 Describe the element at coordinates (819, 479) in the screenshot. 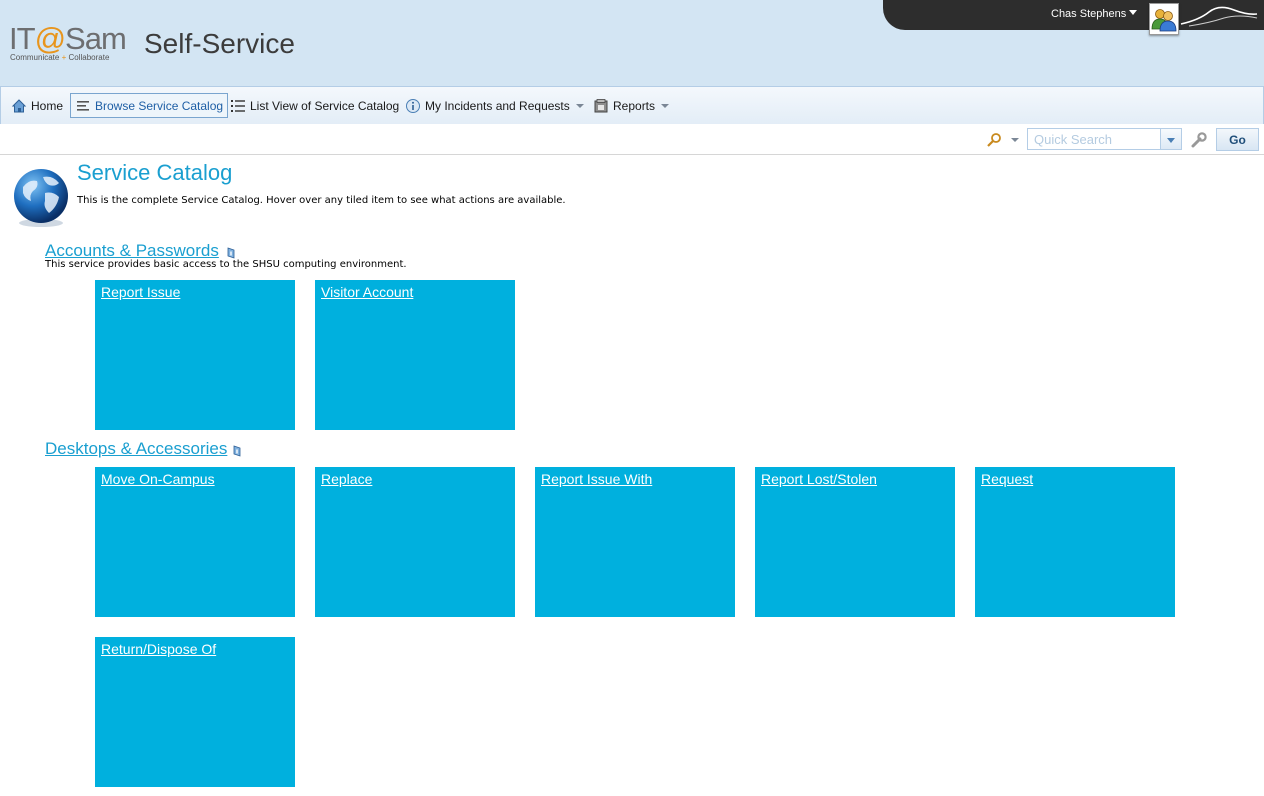

I see `tile-label: Report Lost/Stolen` at that location.